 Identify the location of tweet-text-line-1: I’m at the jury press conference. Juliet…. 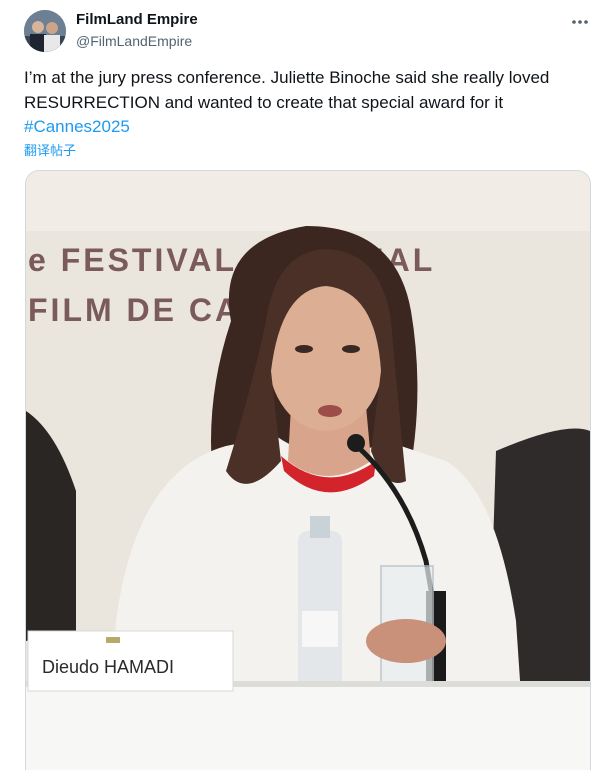
(304, 78).